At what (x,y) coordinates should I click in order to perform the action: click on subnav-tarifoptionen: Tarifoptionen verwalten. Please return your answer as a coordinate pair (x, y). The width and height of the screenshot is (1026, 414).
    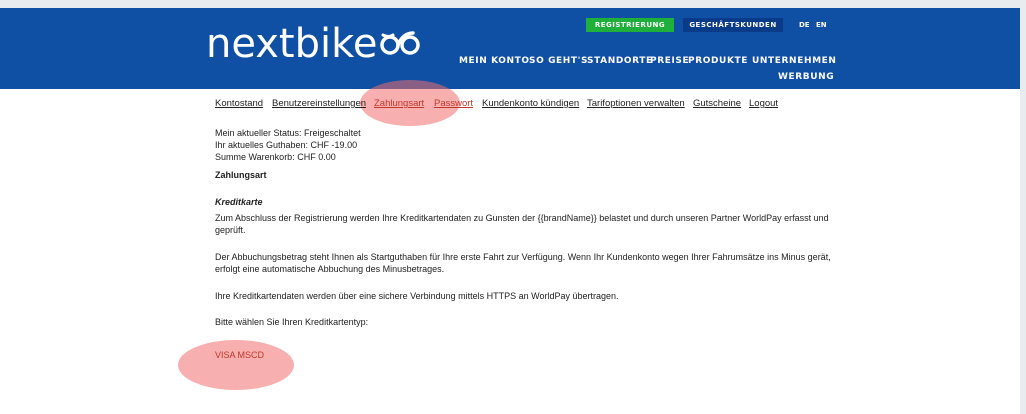
    Looking at the image, I should click on (636, 103).